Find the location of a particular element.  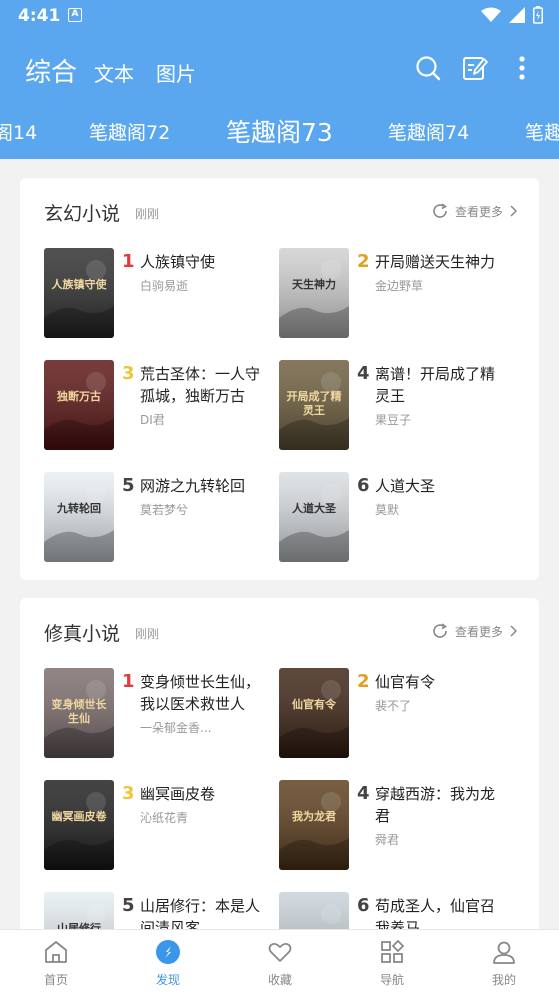

source-tab-active: 笔趣阁73 is located at coordinates (279, 131).